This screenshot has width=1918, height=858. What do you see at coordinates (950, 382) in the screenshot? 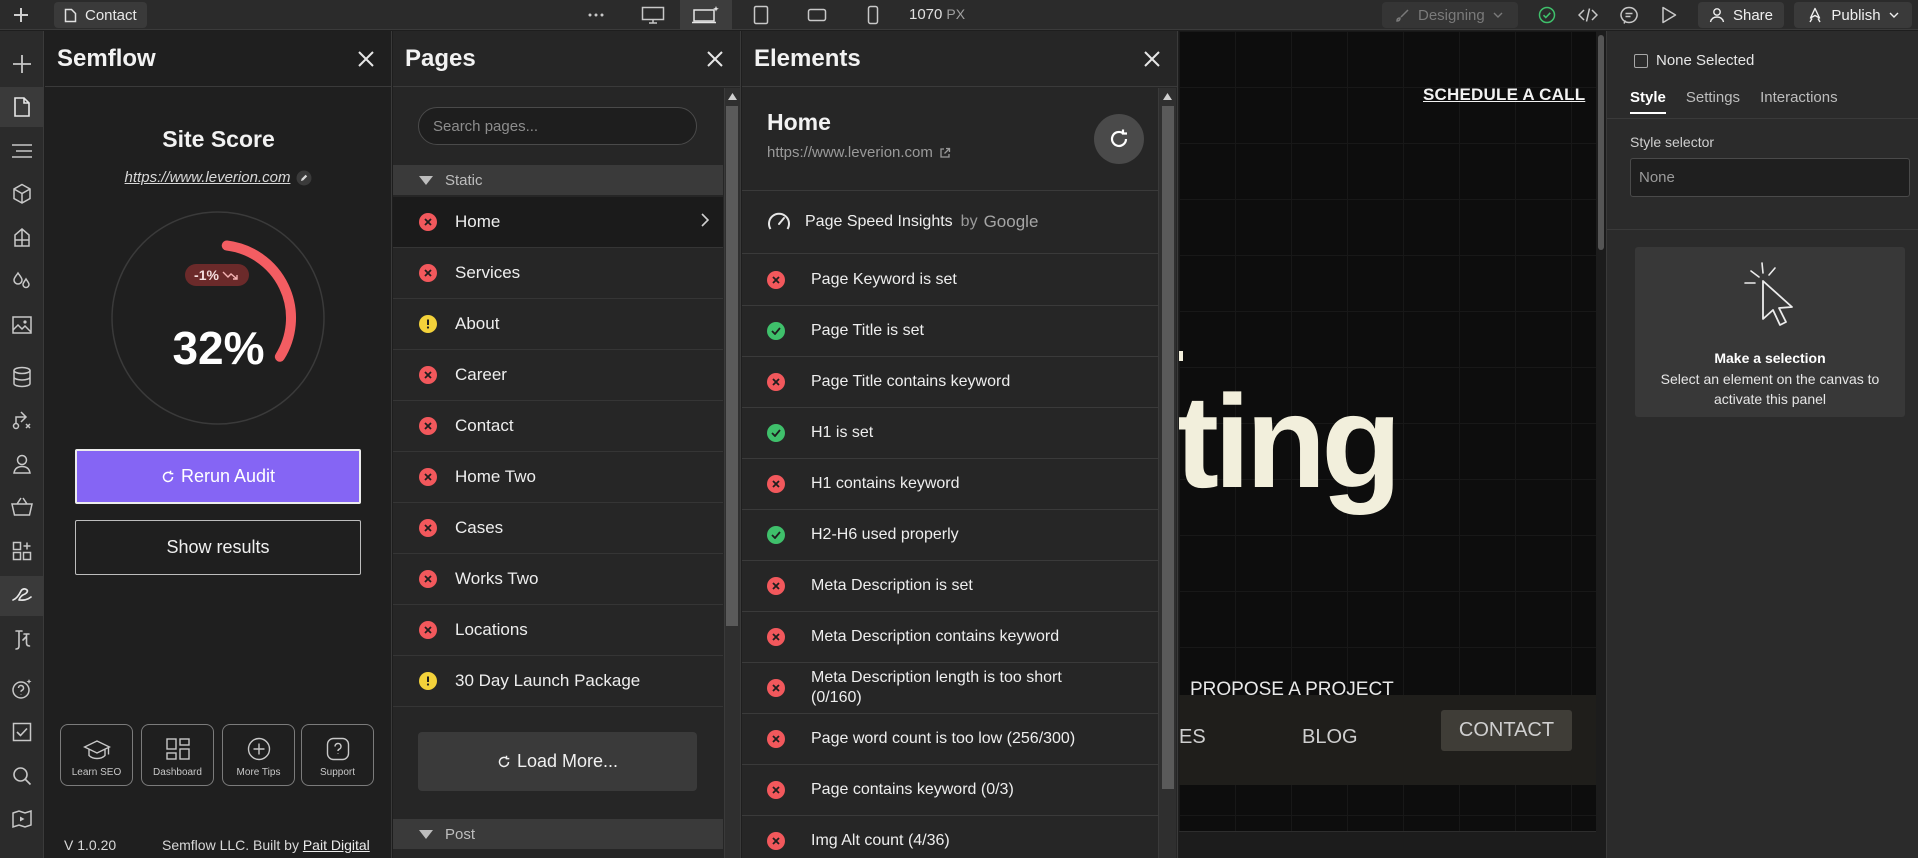
I see `seo-check-item: Page Title contains keyword` at bounding box center [950, 382].